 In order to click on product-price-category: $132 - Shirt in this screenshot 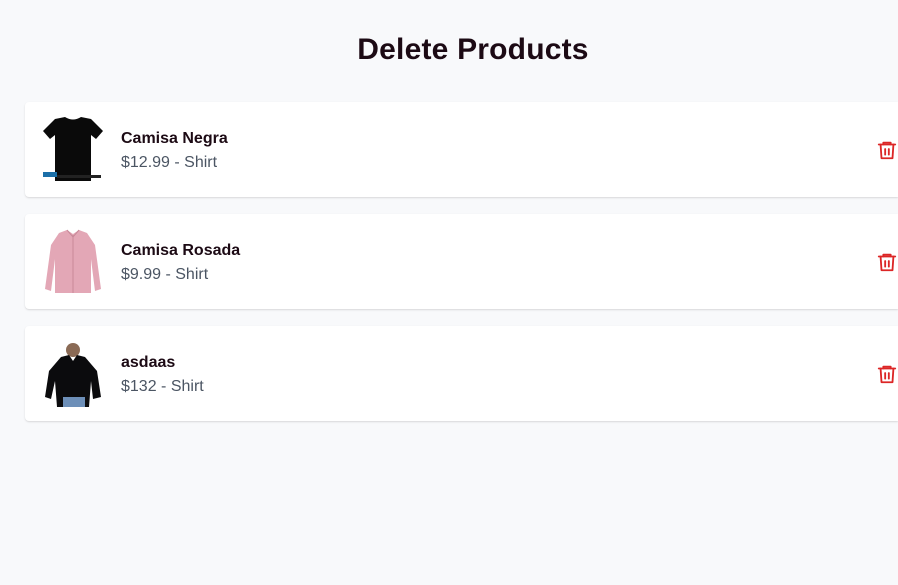, I will do `click(162, 386)`.